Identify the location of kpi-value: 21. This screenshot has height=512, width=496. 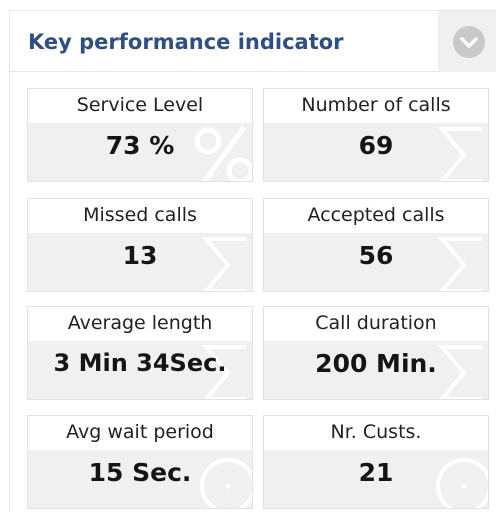
(376, 472).